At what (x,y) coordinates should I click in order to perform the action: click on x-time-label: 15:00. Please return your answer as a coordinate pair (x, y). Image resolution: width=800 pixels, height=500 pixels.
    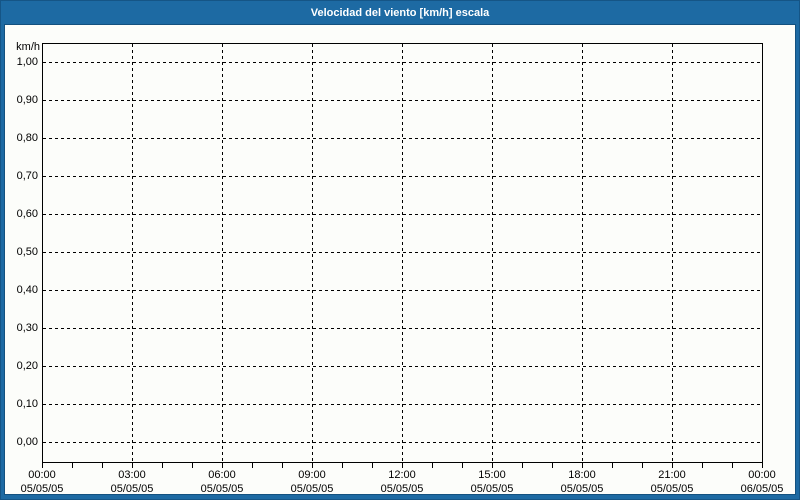
    Looking at the image, I should click on (492, 475).